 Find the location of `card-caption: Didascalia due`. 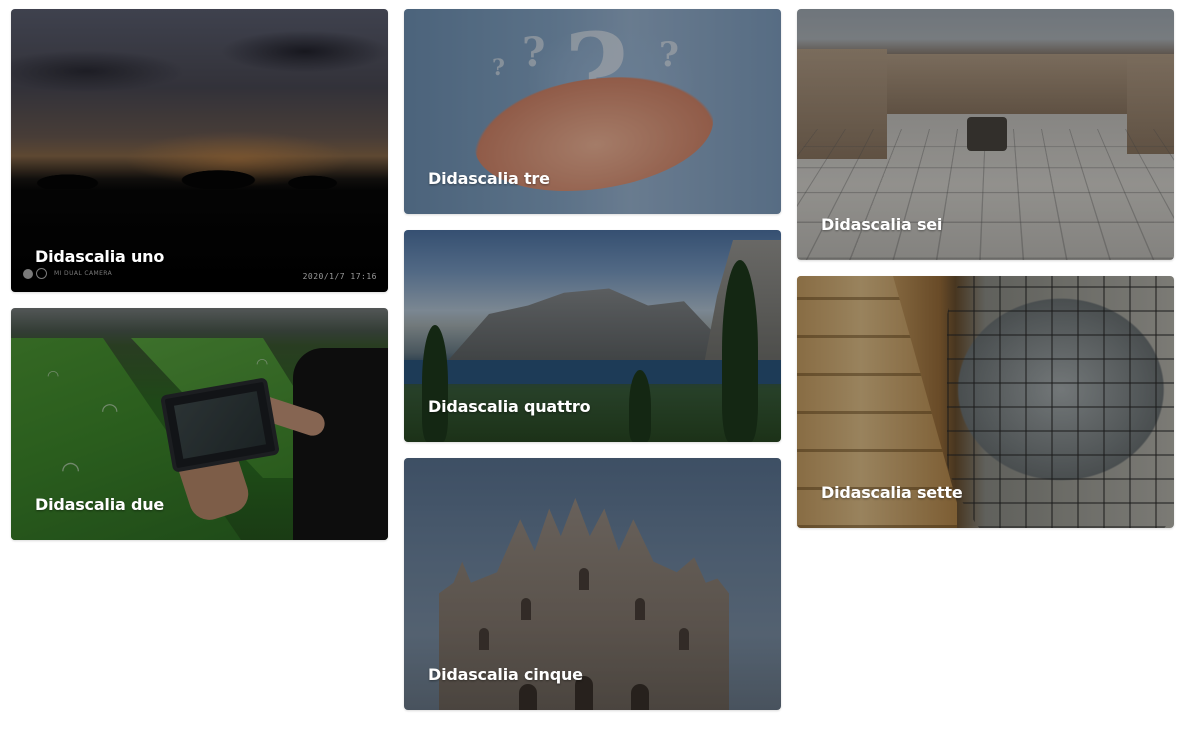

card-caption: Didascalia due is located at coordinates (100, 504).